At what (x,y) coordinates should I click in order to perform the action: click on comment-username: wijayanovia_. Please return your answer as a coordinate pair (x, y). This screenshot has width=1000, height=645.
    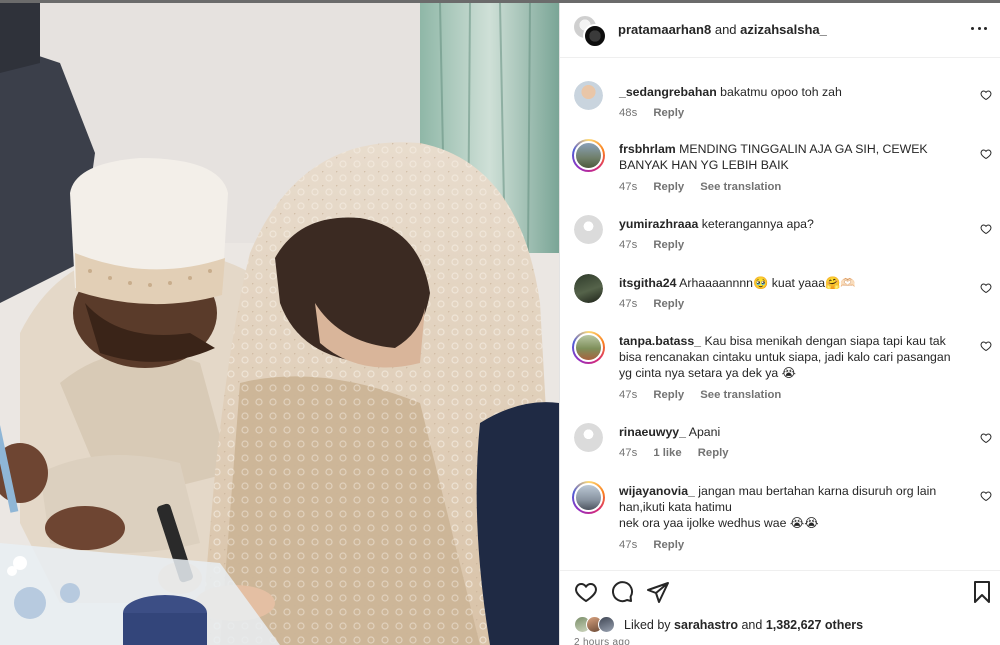
    Looking at the image, I should click on (657, 491).